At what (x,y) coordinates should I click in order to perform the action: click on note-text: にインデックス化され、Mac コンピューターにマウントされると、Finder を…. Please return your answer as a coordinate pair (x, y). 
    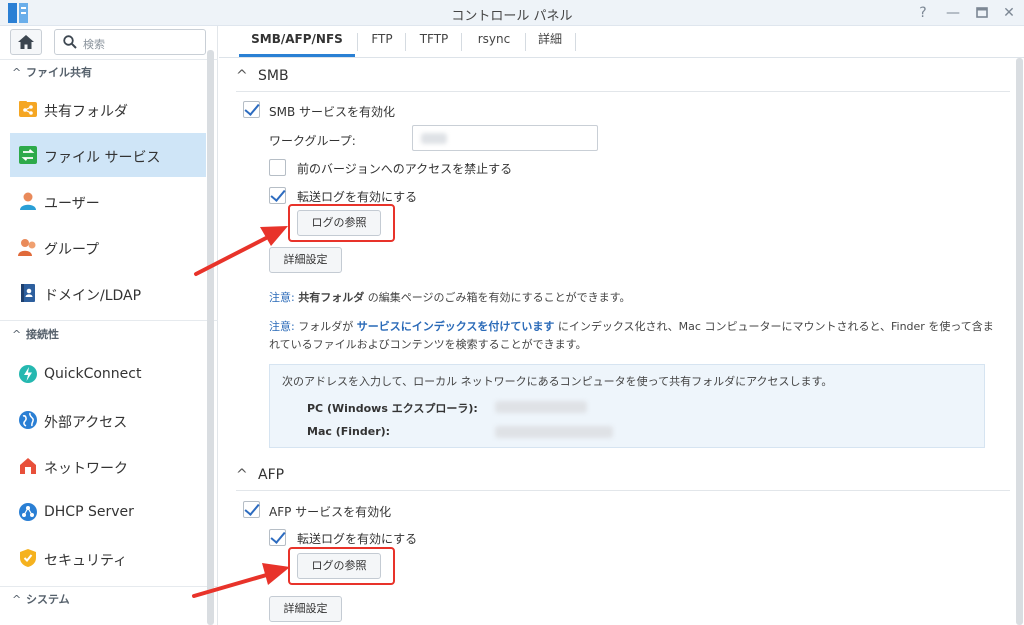
    Looking at the image, I should click on (774, 326).